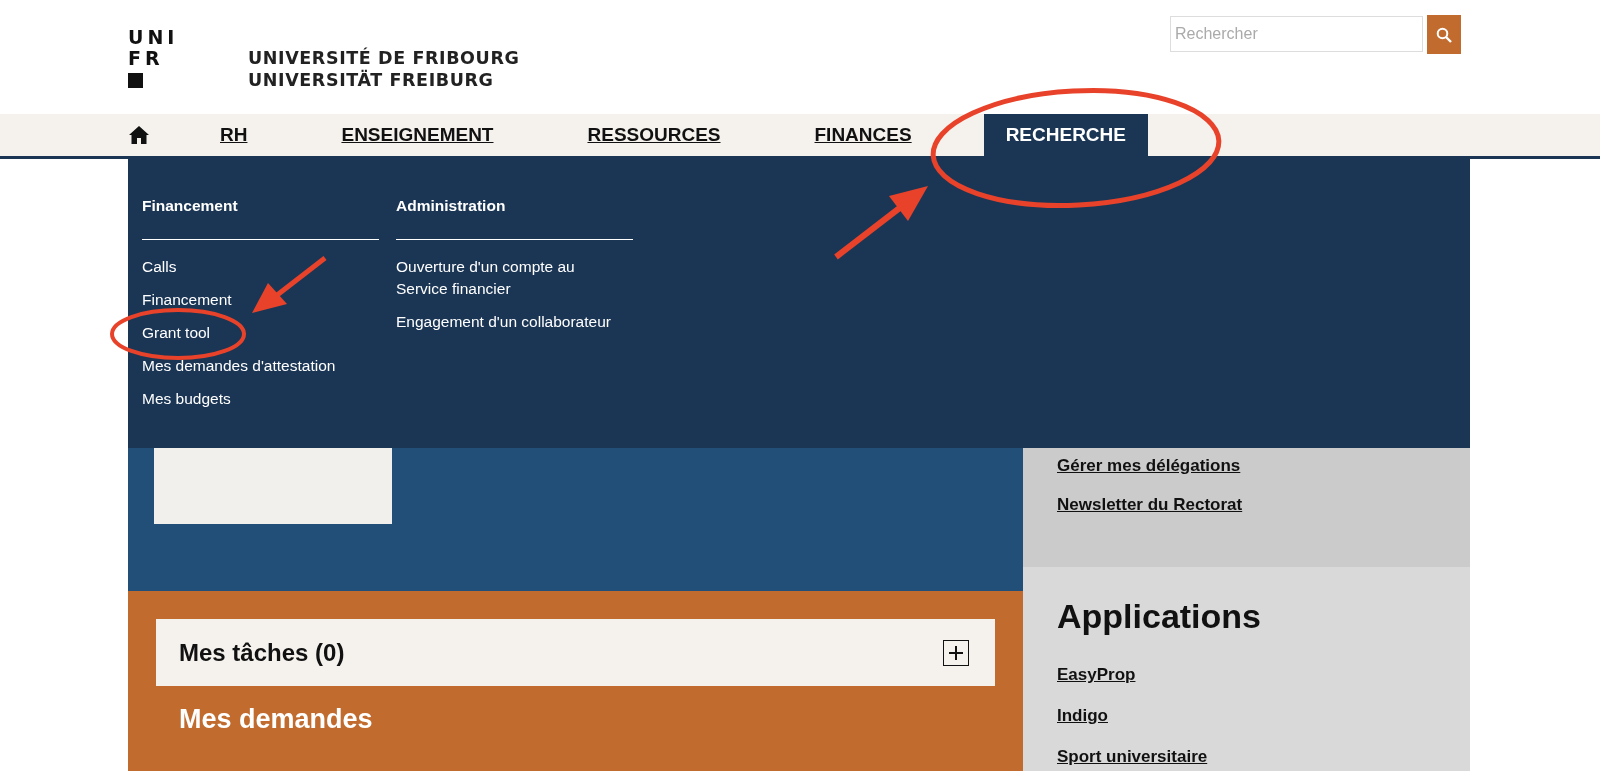  I want to click on section-title: Mes demandes, so click(276, 719).